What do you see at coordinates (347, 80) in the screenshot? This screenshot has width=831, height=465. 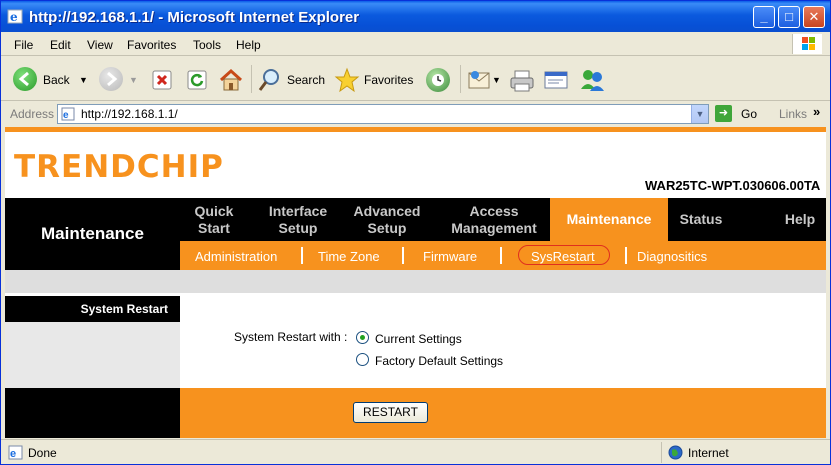 I see `star-icon` at bounding box center [347, 80].